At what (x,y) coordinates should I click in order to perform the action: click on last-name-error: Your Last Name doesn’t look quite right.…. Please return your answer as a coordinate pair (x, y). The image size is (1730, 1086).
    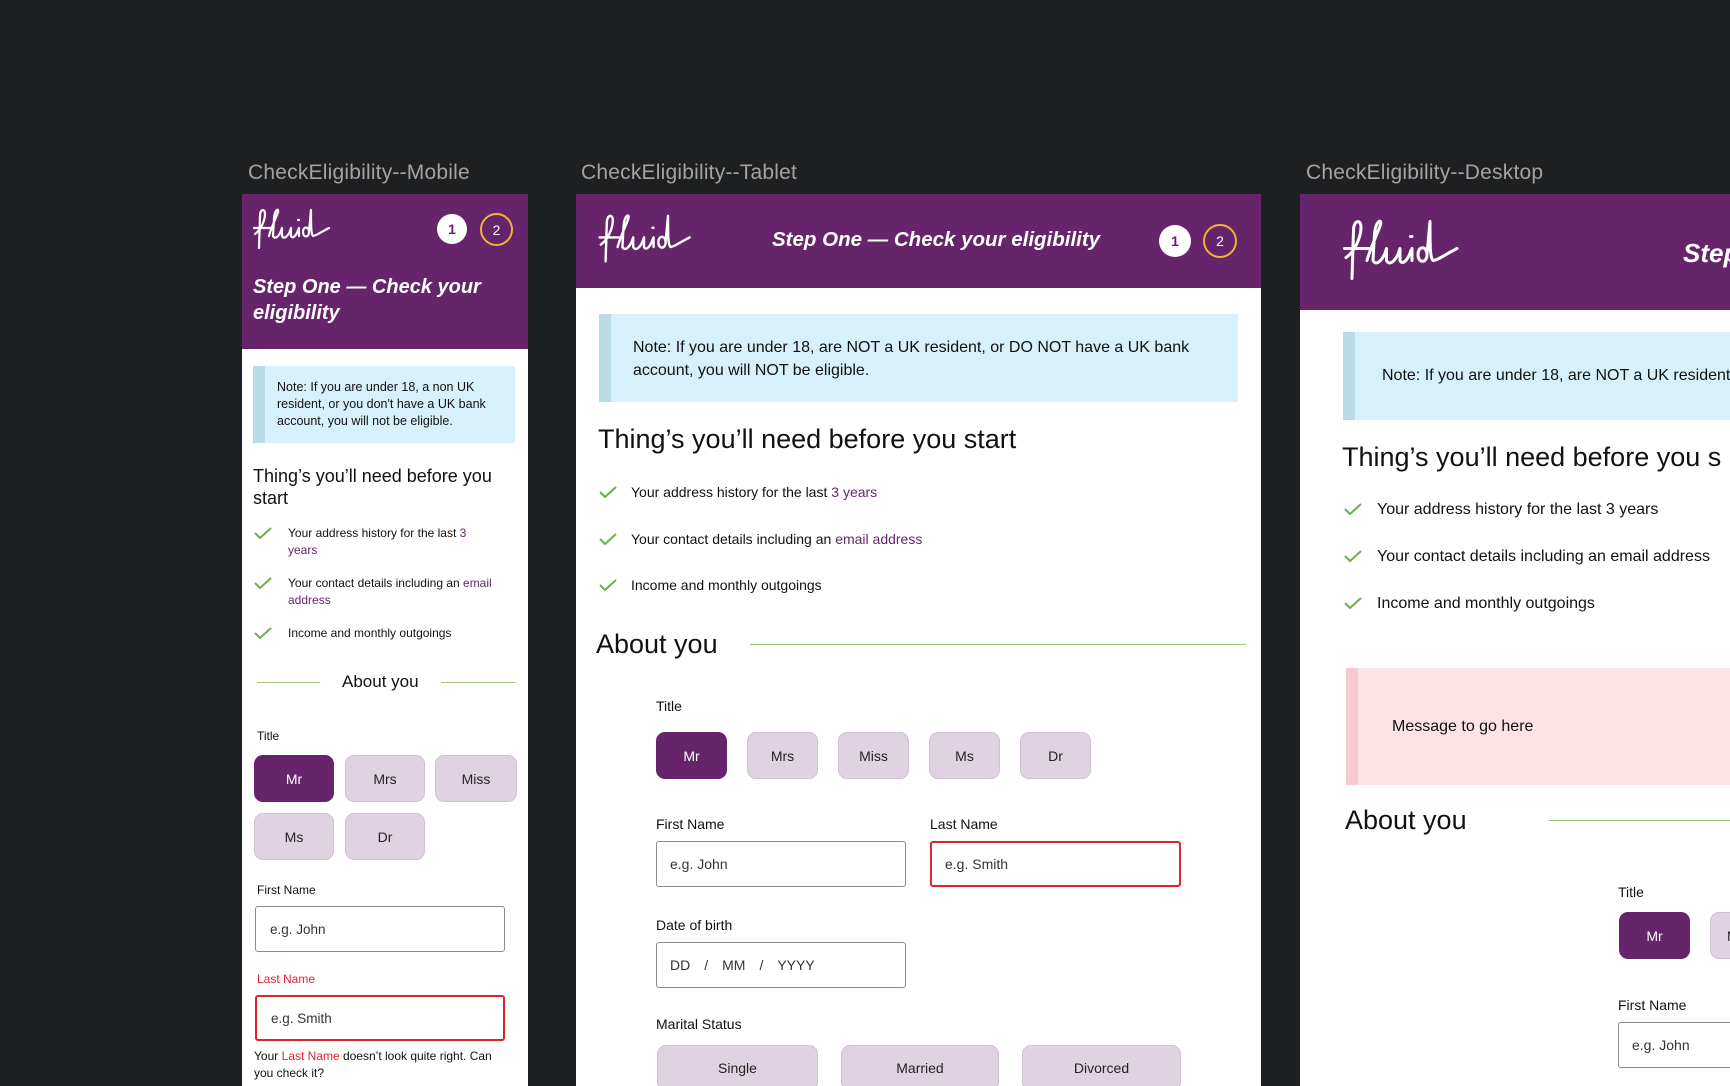
    Looking at the image, I should click on (373, 1064).